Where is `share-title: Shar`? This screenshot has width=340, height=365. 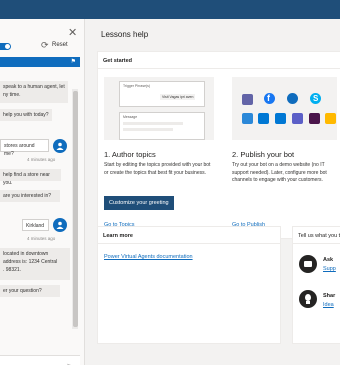
share-title: Shar is located at coordinates (329, 296).